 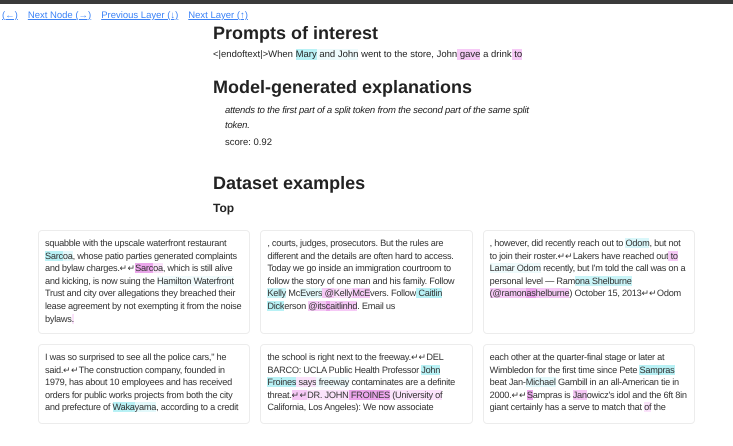 What do you see at coordinates (377, 118) in the screenshot?
I see `explanation-text: attends to the first part of a split token from the second part of the same split token.` at bounding box center [377, 118].